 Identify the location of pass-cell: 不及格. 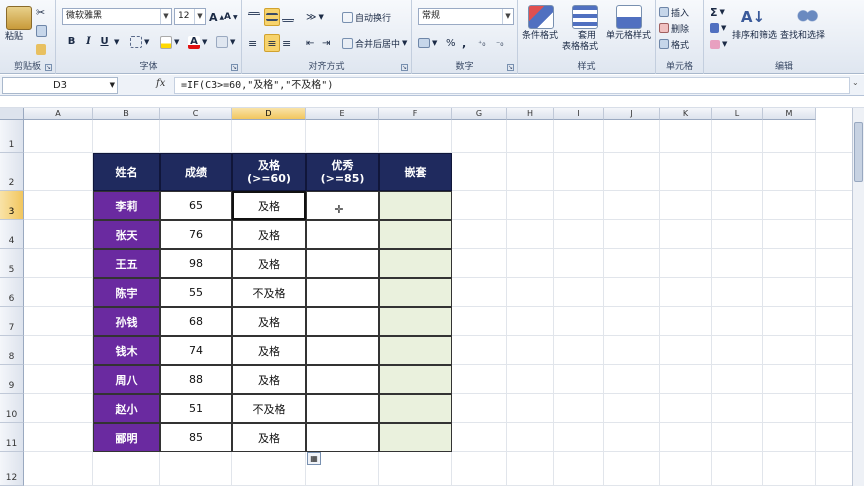
(269, 292).